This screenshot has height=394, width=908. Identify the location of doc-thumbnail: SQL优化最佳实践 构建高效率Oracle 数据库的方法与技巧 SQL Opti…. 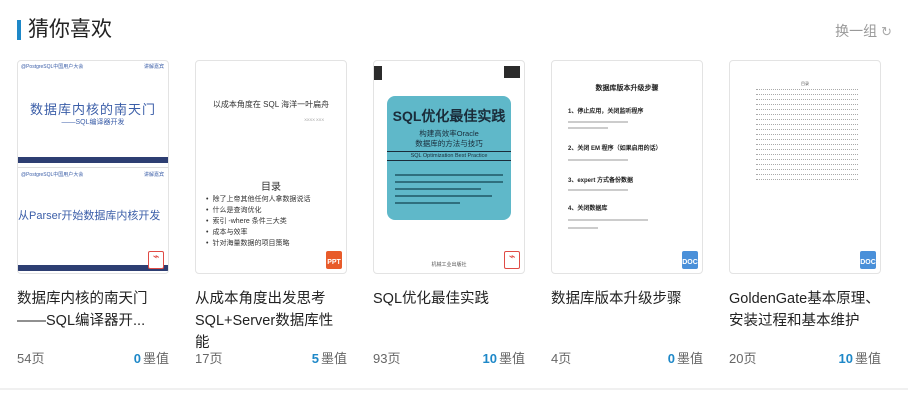
(449, 167).